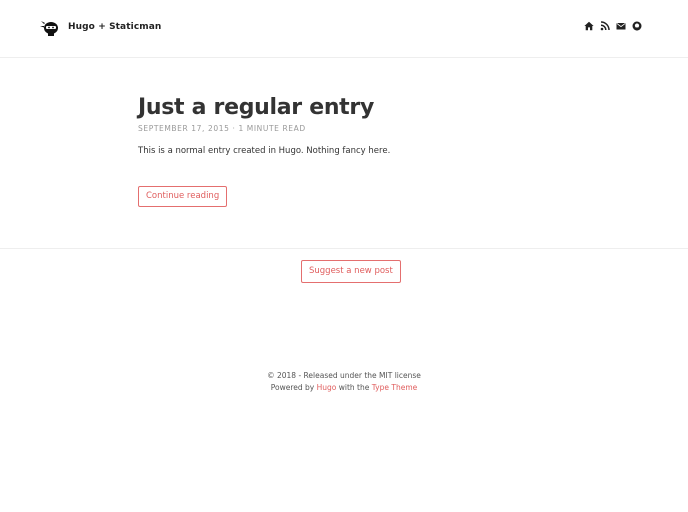 This screenshot has height=512, width=688. What do you see at coordinates (49, 28) in the screenshot?
I see `ninja-logo-icon` at bounding box center [49, 28].